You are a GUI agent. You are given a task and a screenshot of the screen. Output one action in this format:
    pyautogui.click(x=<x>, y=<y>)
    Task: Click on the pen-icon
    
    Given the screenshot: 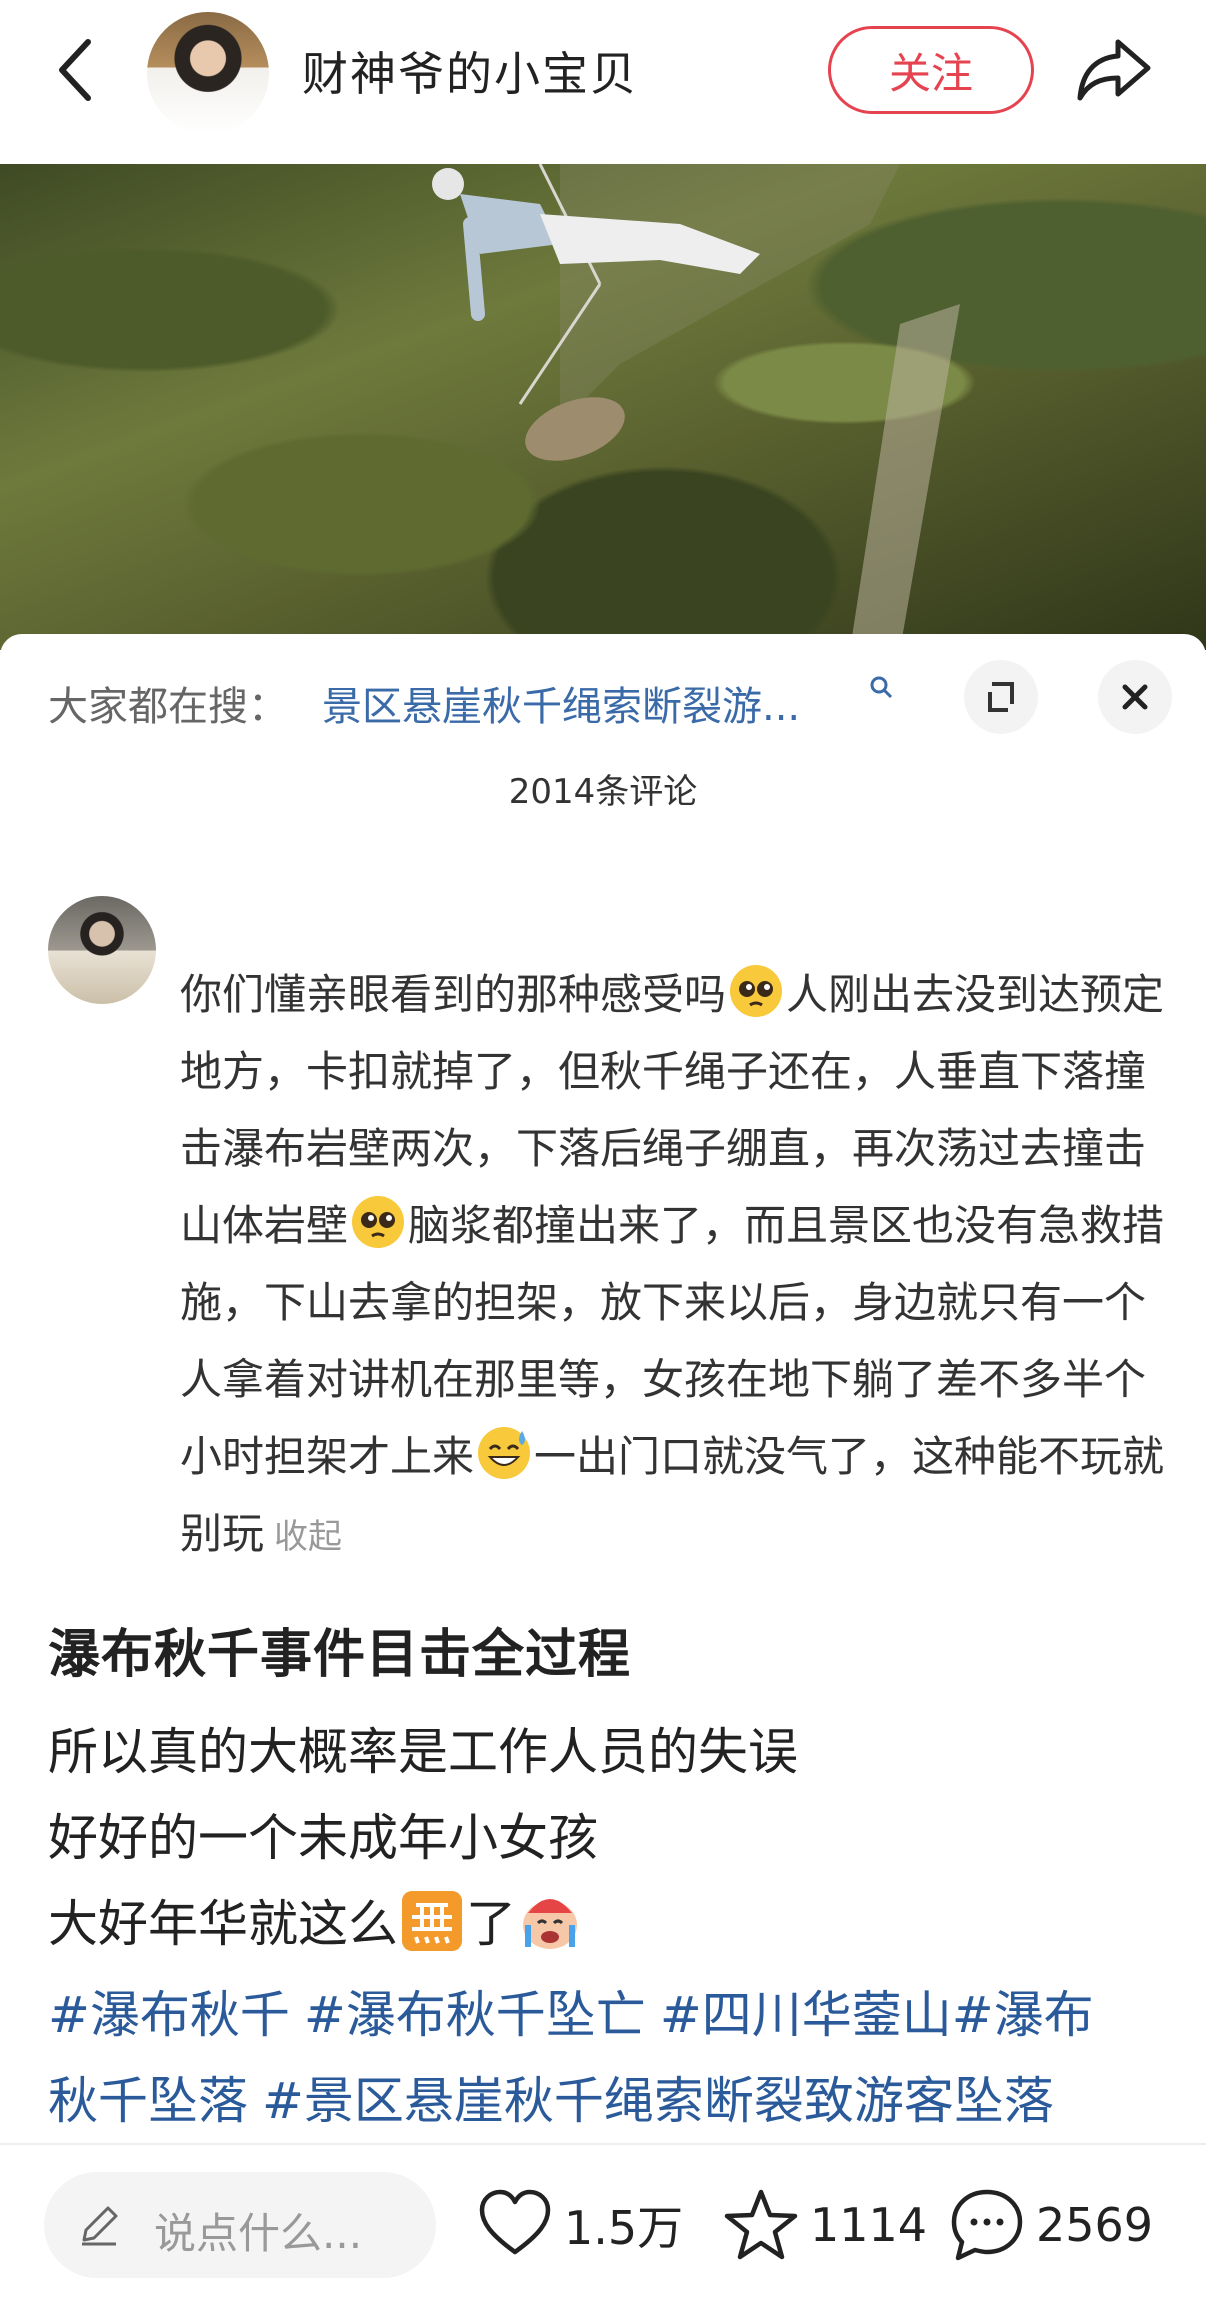 What is the action you would take?
    pyautogui.click(x=99, y=2225)
    